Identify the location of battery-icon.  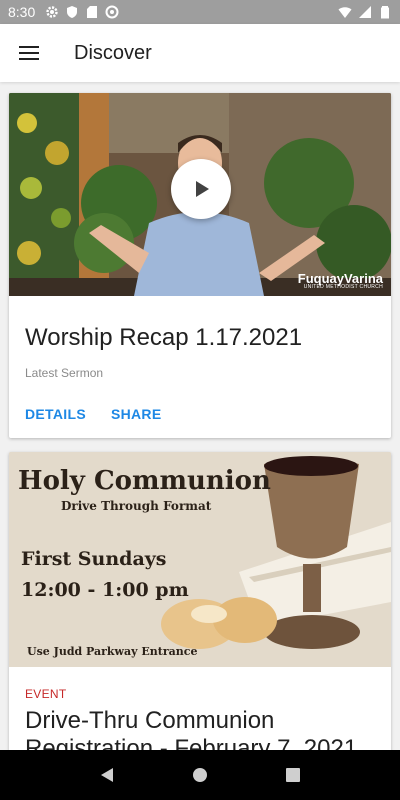
(385, 12).